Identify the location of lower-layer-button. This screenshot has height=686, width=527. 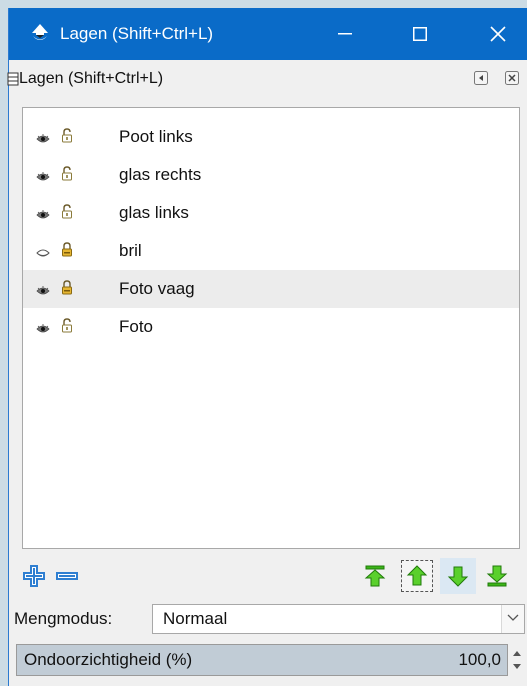
(458, 576).